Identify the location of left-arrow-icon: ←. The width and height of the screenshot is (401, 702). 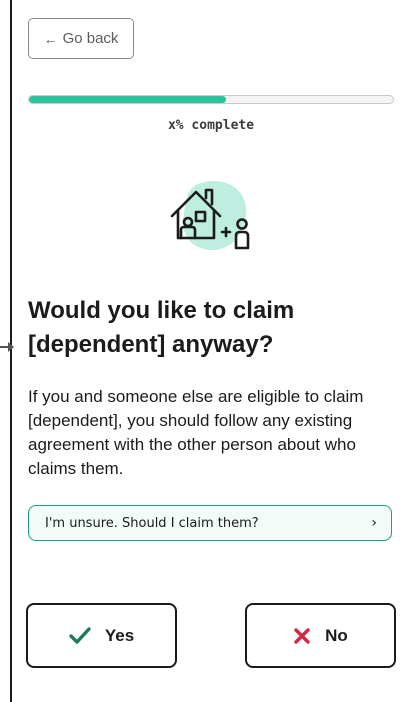
(50, 38).